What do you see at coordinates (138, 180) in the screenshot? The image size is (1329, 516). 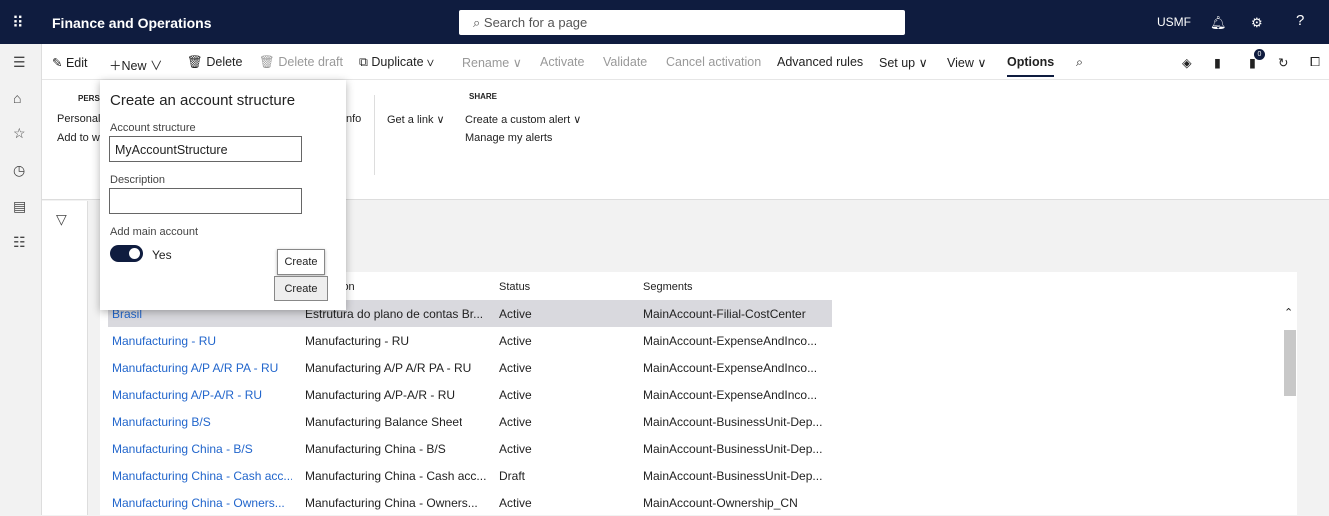 I see `description-label: Description` at bounding box center [138, 180].